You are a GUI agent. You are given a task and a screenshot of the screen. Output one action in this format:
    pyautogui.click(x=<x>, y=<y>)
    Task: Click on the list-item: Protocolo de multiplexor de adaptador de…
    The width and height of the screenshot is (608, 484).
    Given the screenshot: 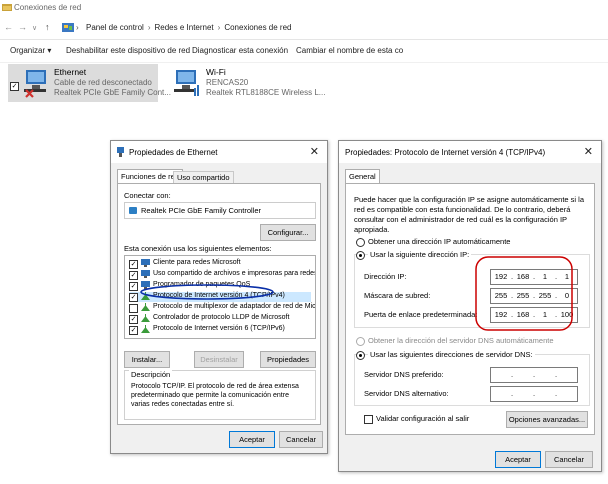 What is the action you would take?
    pyautogui.click(x=222, y=308)
    